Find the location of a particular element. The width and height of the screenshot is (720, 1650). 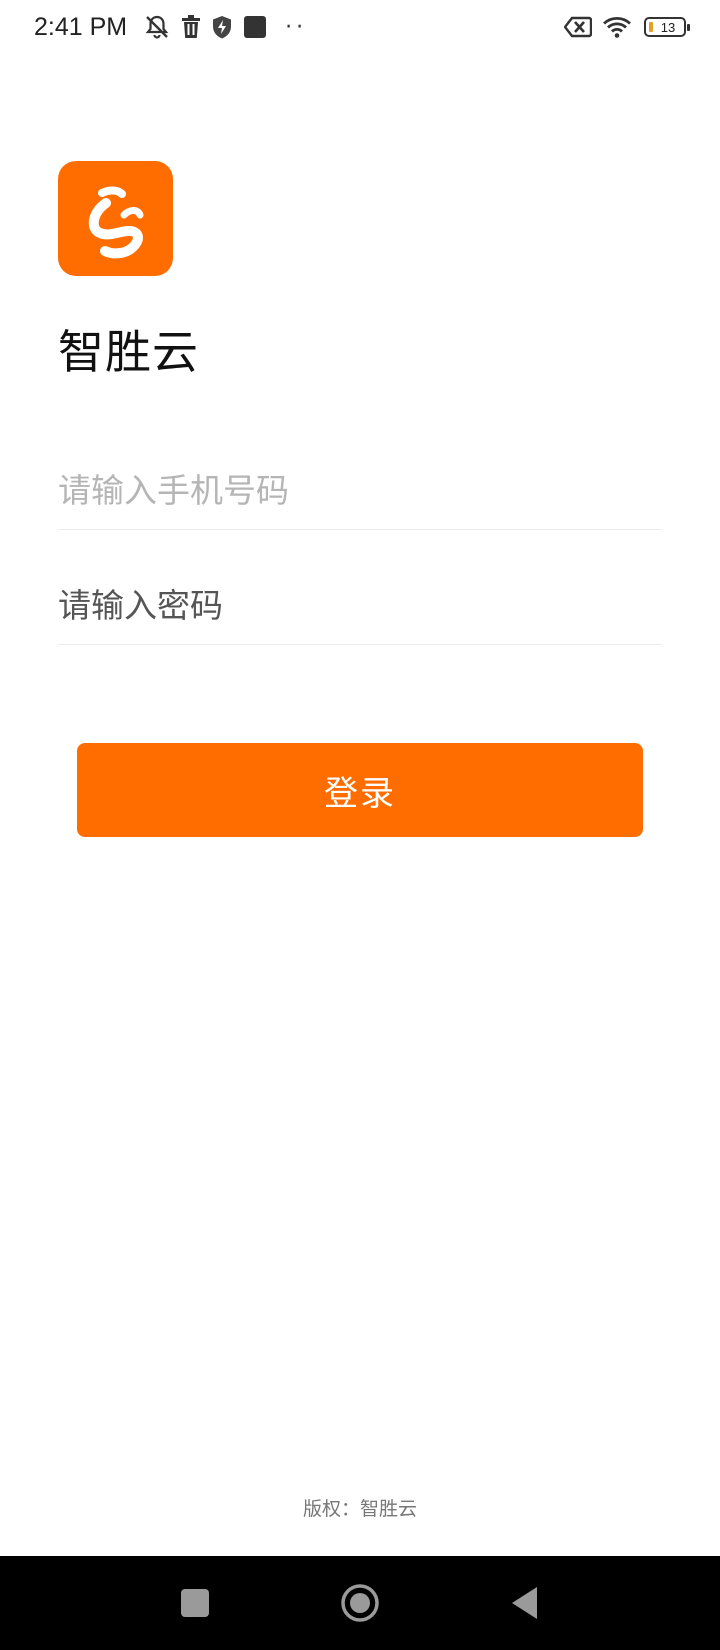

password-field-container is located at coordinates (360, 606).